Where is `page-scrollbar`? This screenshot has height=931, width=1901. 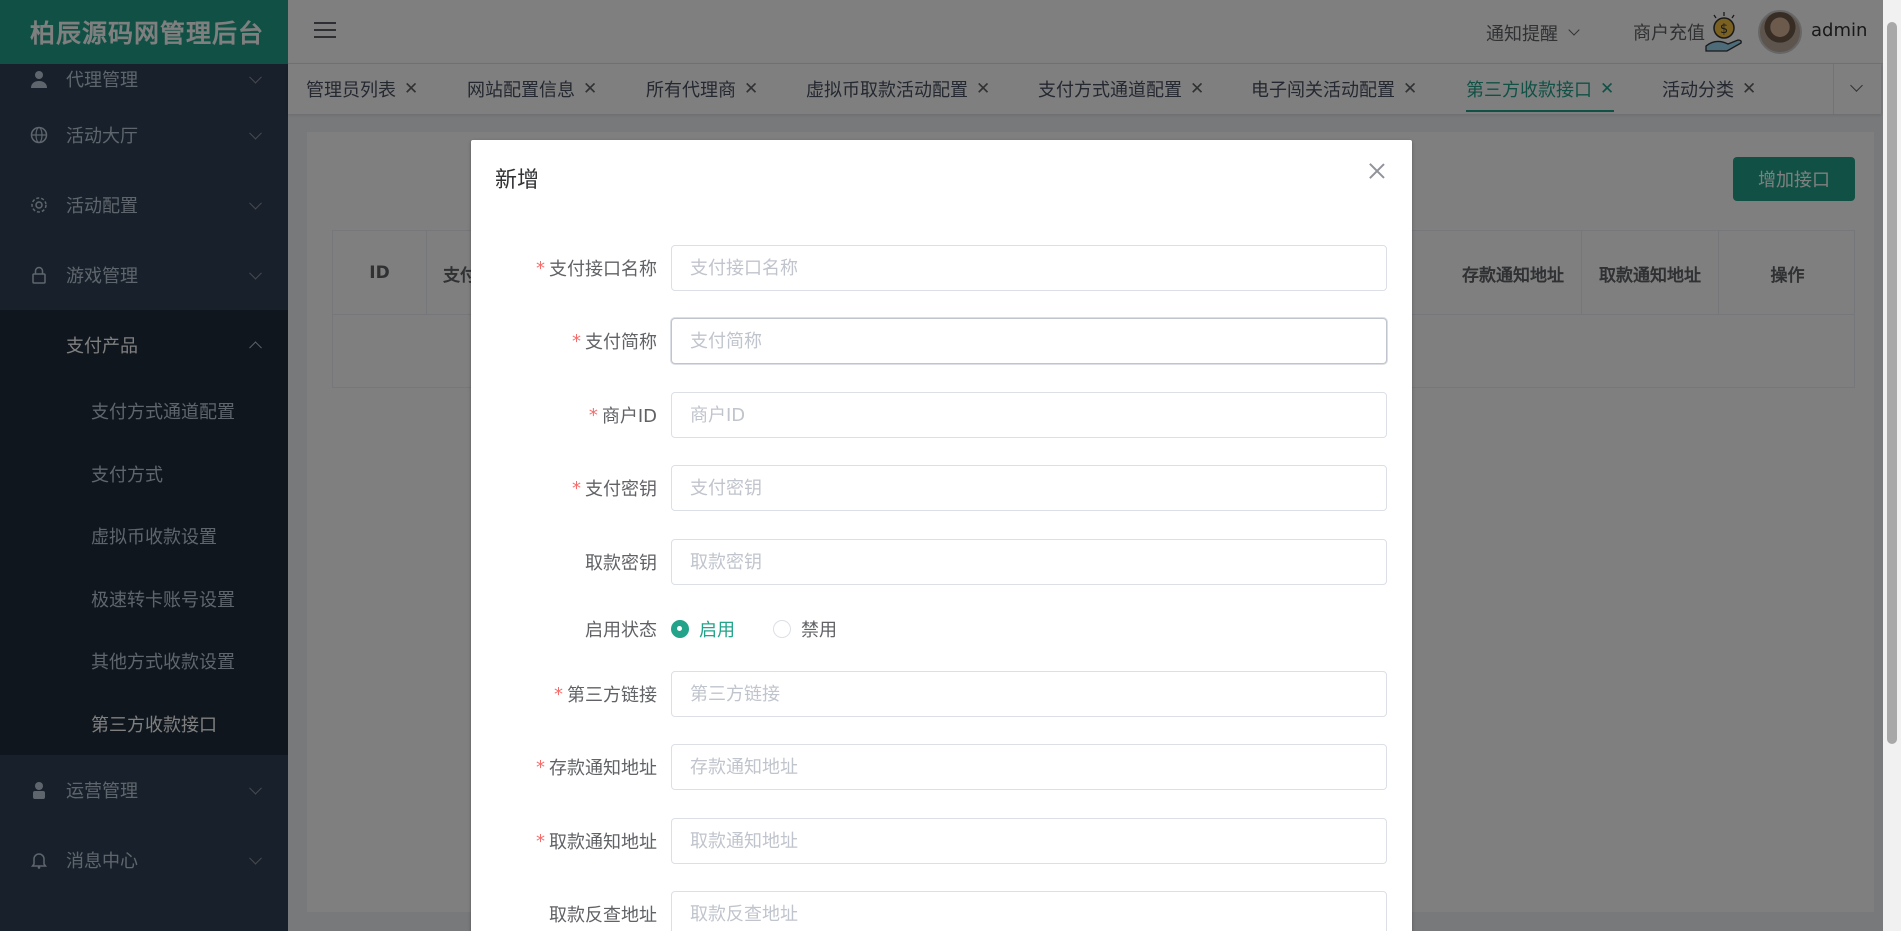 page-scrollbar is located at coordinates (1892, 465).